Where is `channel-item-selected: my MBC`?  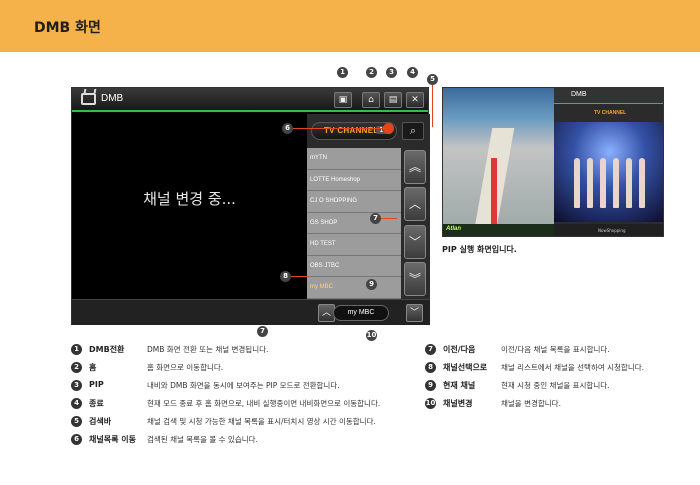
channel-item-selected: my MBC is located at coordinates (354, 288).